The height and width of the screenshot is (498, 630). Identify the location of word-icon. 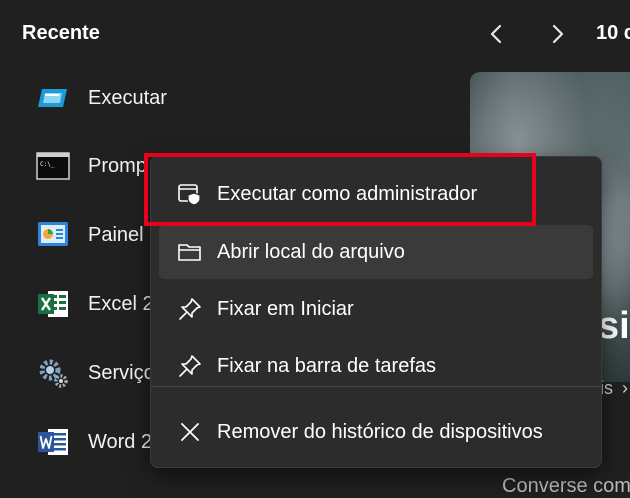
(53, 442).